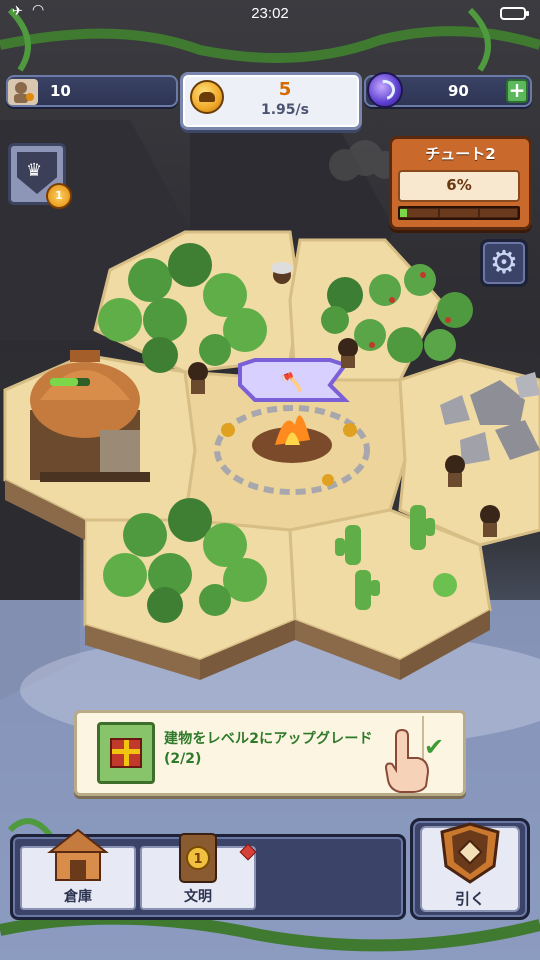 This screenshot has width=540, height=960. Describe the element at coordinates (514, 13) in the screenshot. I see `battery-icon` at that location.